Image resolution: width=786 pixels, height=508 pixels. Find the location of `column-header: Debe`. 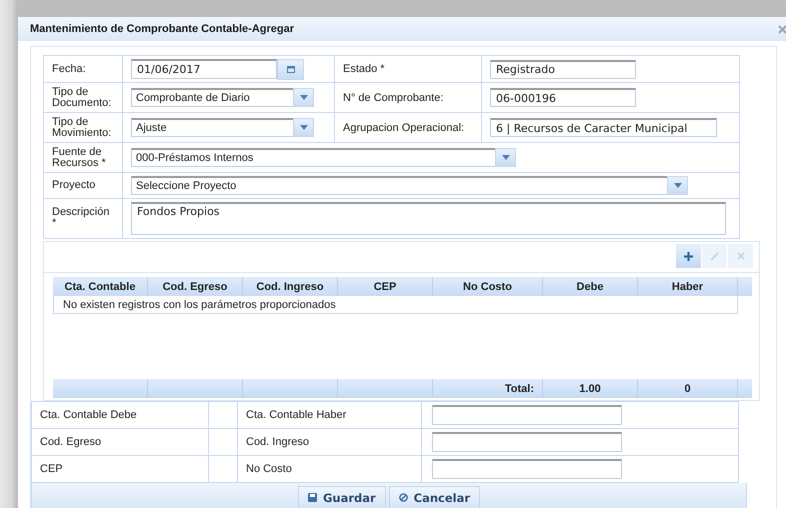

column-header: Debe is located at coordinates (590, 286).